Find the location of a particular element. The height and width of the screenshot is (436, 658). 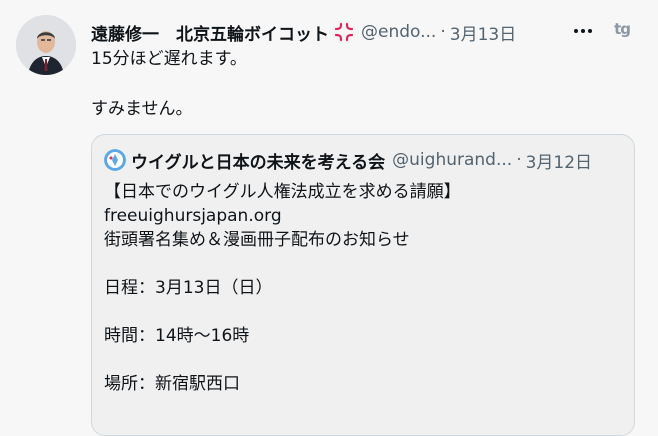

author-name: 遠藤修一 北京五輪ボイコット is located at coordinates (210, 32).